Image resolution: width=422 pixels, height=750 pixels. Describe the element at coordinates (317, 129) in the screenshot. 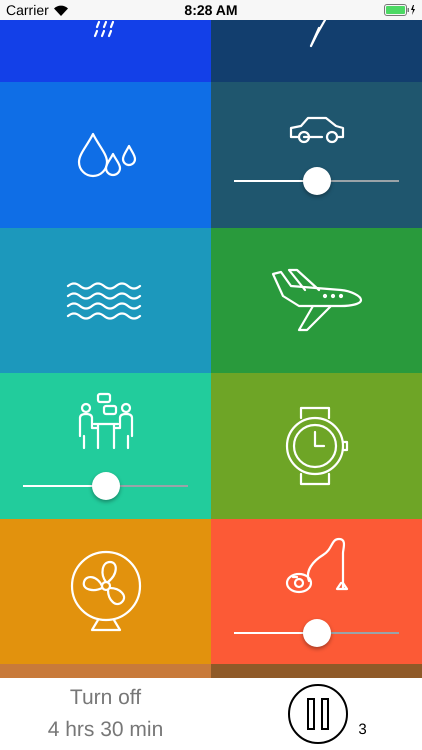

I see `car-icon` at that location.